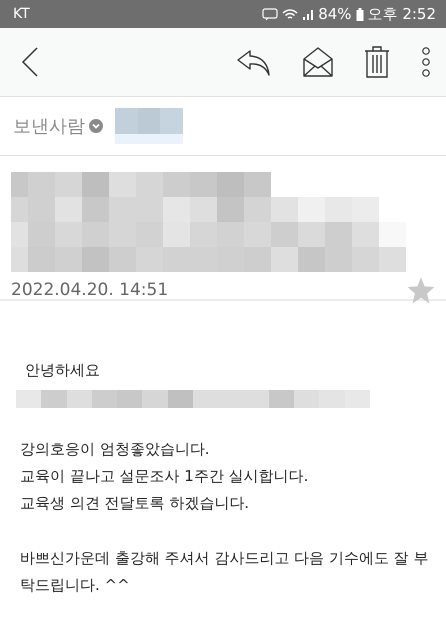 This screenshot has height=639, width=446. What do you see at coordinates (402, 14) in the screenshot?
I see `clock: 오후 2:52` at bounding box center [402, 14].